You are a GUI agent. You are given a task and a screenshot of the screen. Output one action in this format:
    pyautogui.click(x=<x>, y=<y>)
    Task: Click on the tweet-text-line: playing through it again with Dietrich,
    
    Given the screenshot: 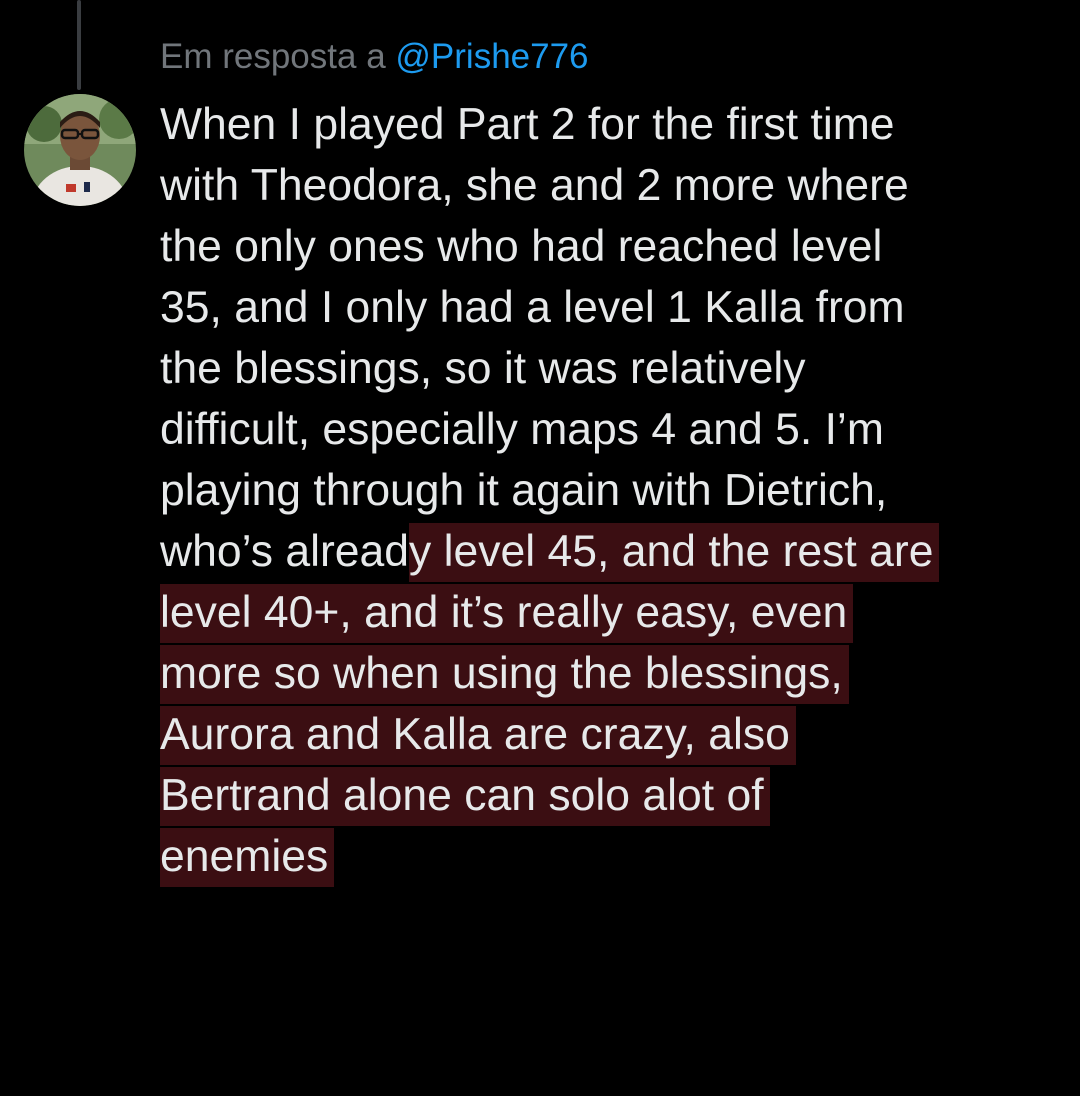 What is the action you would take?
    pyautogui.click(x=612, y=490)
    